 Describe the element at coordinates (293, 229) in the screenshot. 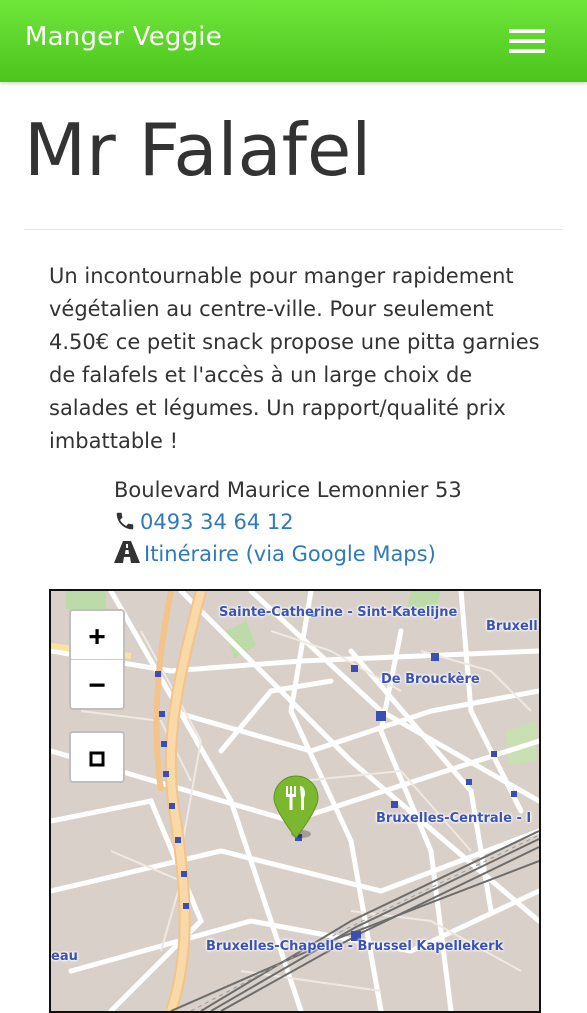

I see `divider` at that location.